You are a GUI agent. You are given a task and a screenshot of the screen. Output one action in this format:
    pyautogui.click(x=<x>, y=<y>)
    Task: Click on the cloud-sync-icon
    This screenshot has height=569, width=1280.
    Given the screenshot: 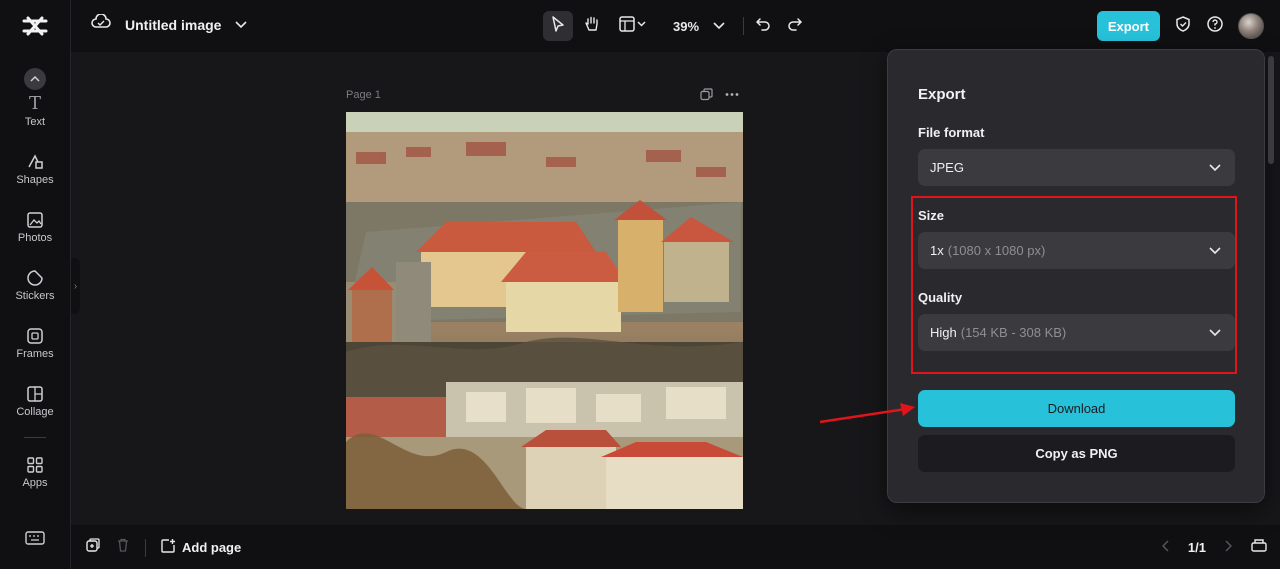 What is the action you would take?
    pyautogui.click(x=101, y=24)
    